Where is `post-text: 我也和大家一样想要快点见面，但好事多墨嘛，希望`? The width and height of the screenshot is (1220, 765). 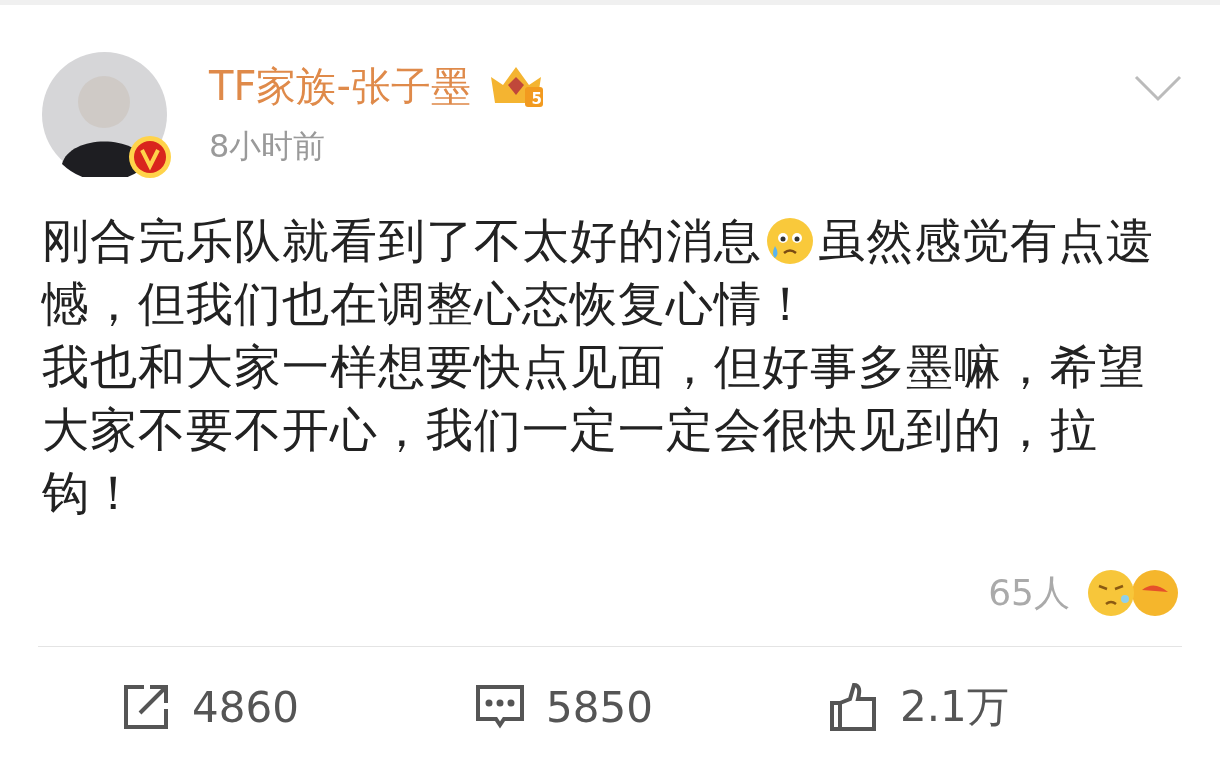 post-text: 我也和大家一样想要快点见面，但好事多墨嘛，希望 is located at coordinates (594, 367).